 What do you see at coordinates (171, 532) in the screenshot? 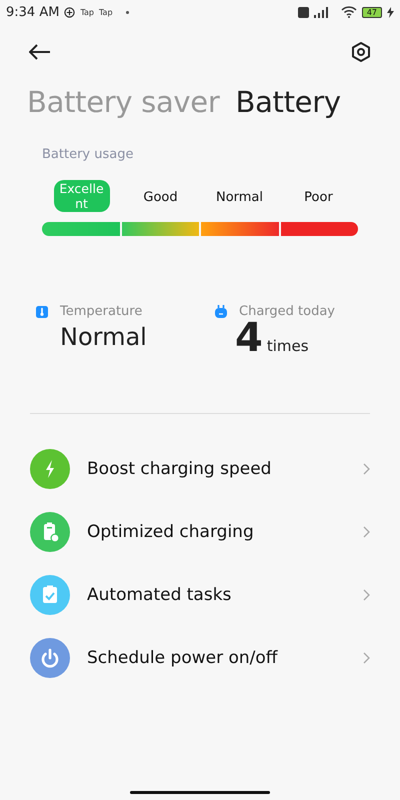
I see `menu-item-label: Optimized charging` at bounding box center [171, 532].